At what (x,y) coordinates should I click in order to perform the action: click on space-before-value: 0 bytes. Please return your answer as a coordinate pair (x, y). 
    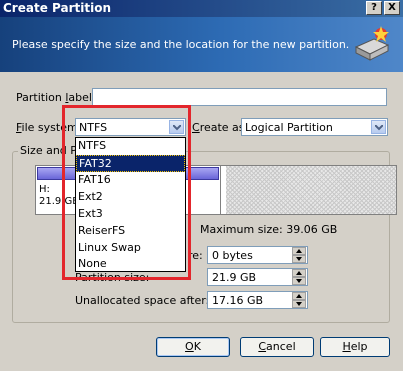
    Looking at the image, I should click on (232, 255).